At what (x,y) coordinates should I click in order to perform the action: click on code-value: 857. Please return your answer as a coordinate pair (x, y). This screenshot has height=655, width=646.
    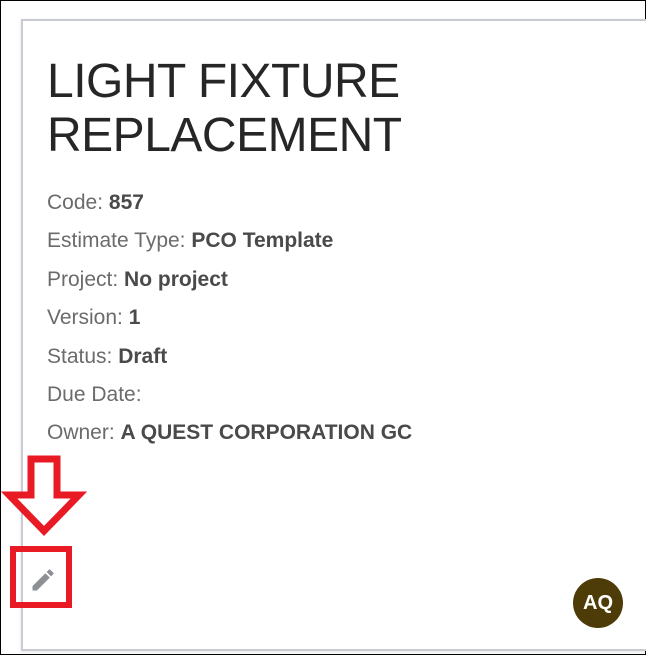
    Looking at the image, I should click on (126, 202).